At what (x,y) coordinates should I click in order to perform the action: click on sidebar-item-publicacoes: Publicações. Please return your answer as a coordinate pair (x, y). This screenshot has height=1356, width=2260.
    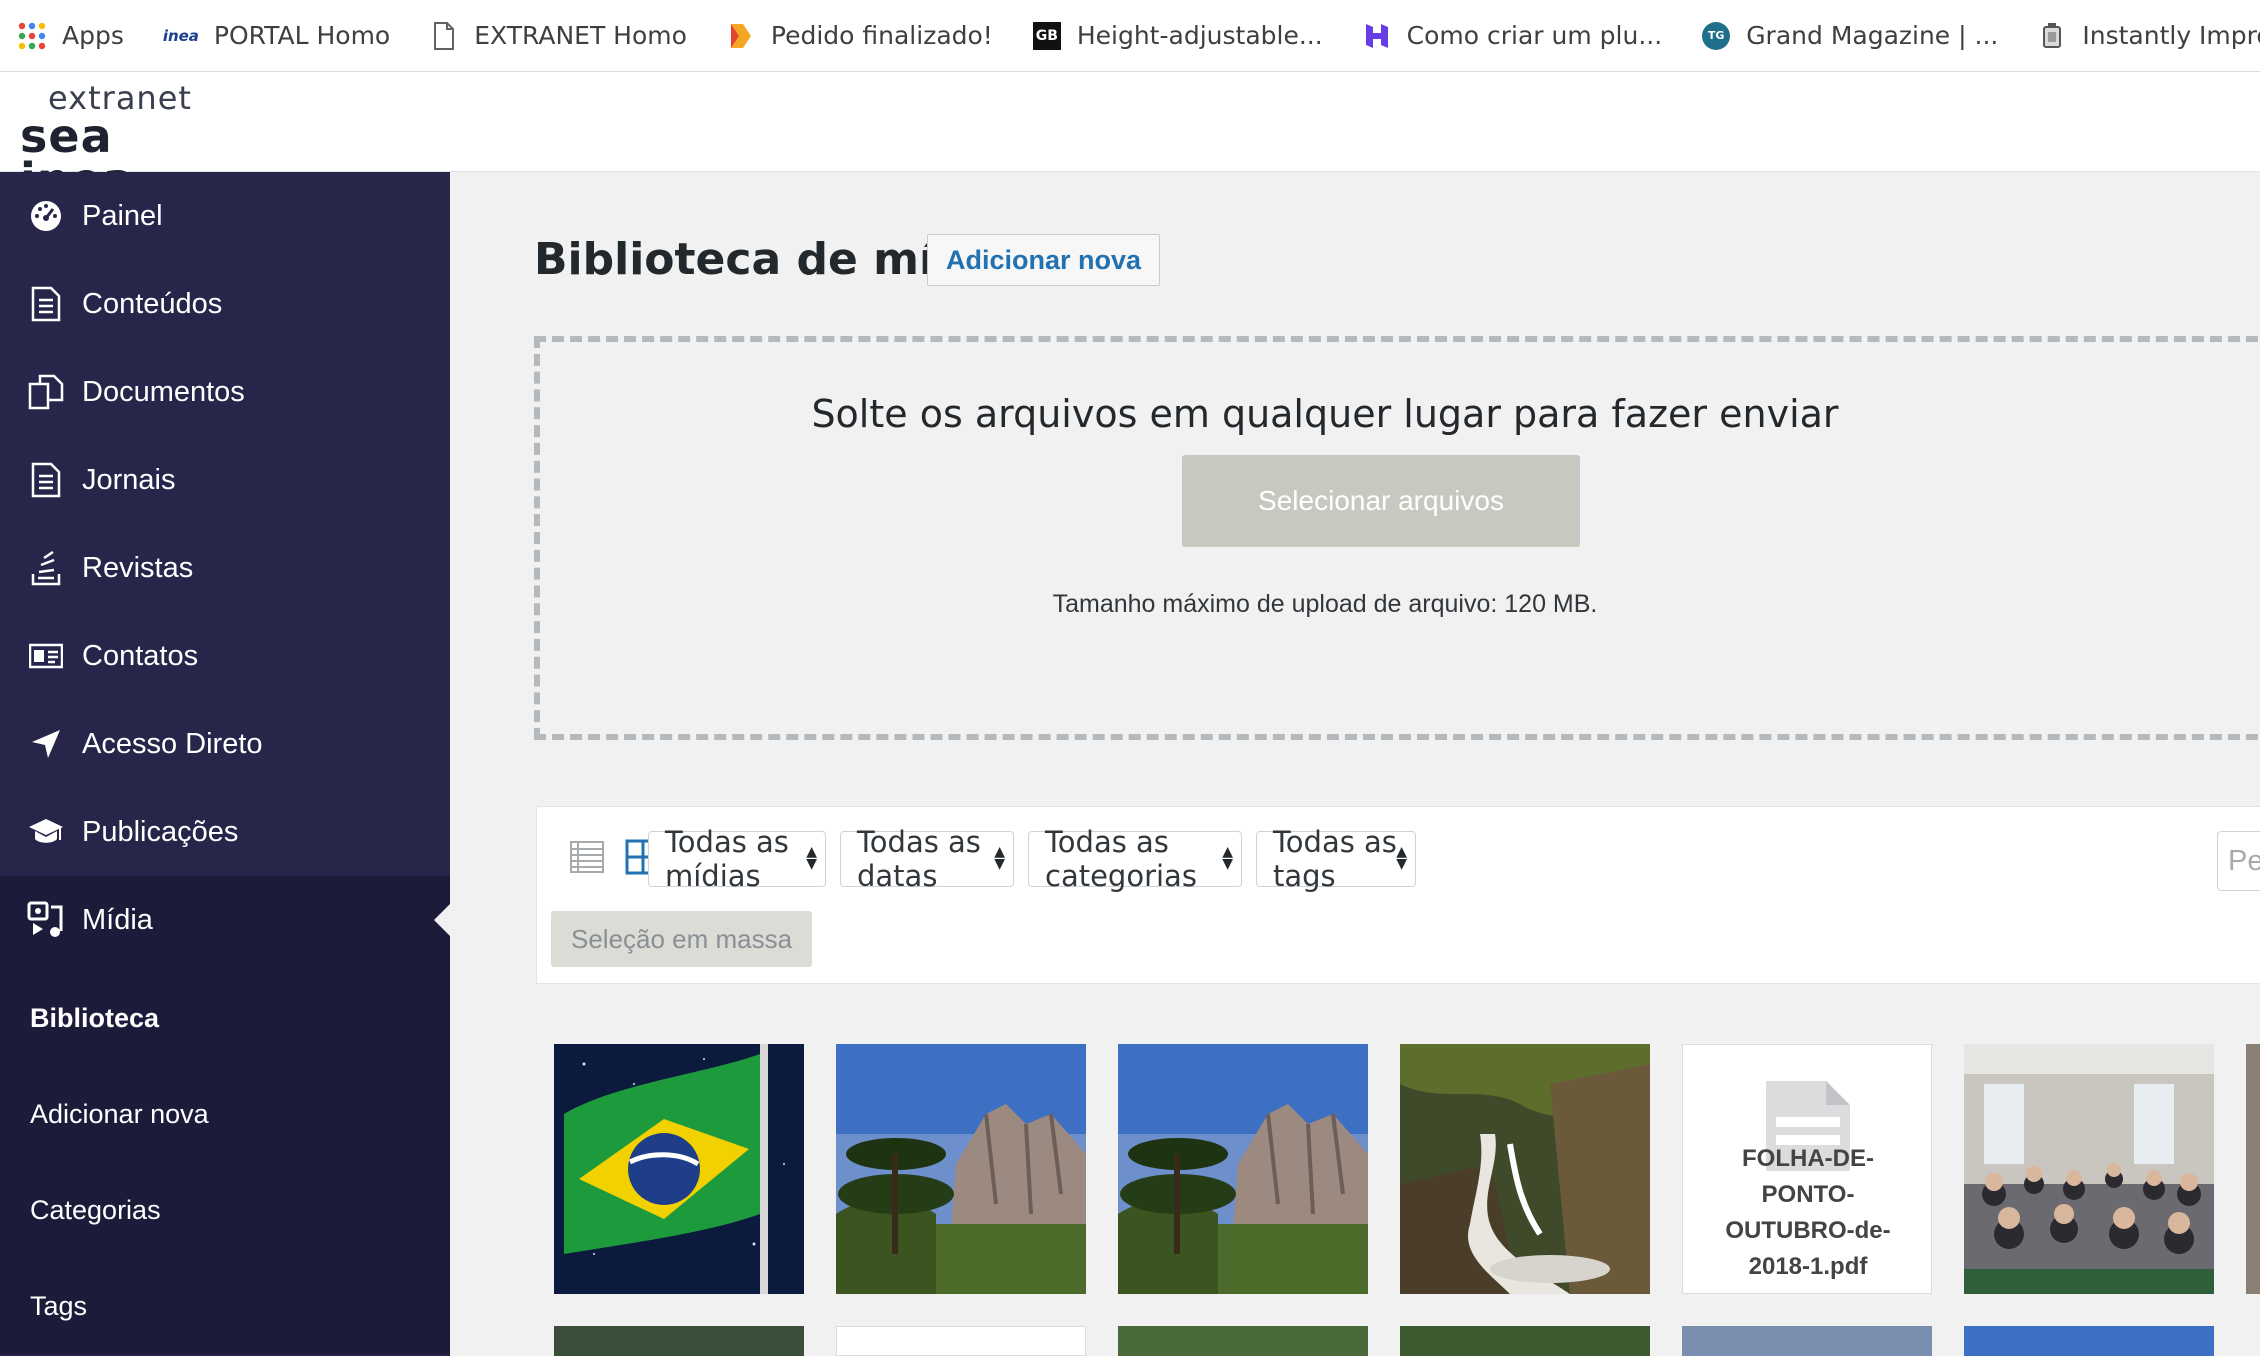
    Looking at the image, I should click on (225, 832).